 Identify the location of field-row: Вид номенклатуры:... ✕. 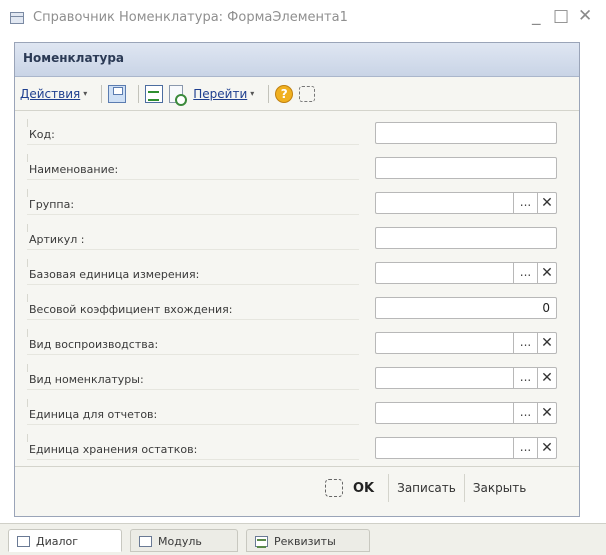
(297, 377).